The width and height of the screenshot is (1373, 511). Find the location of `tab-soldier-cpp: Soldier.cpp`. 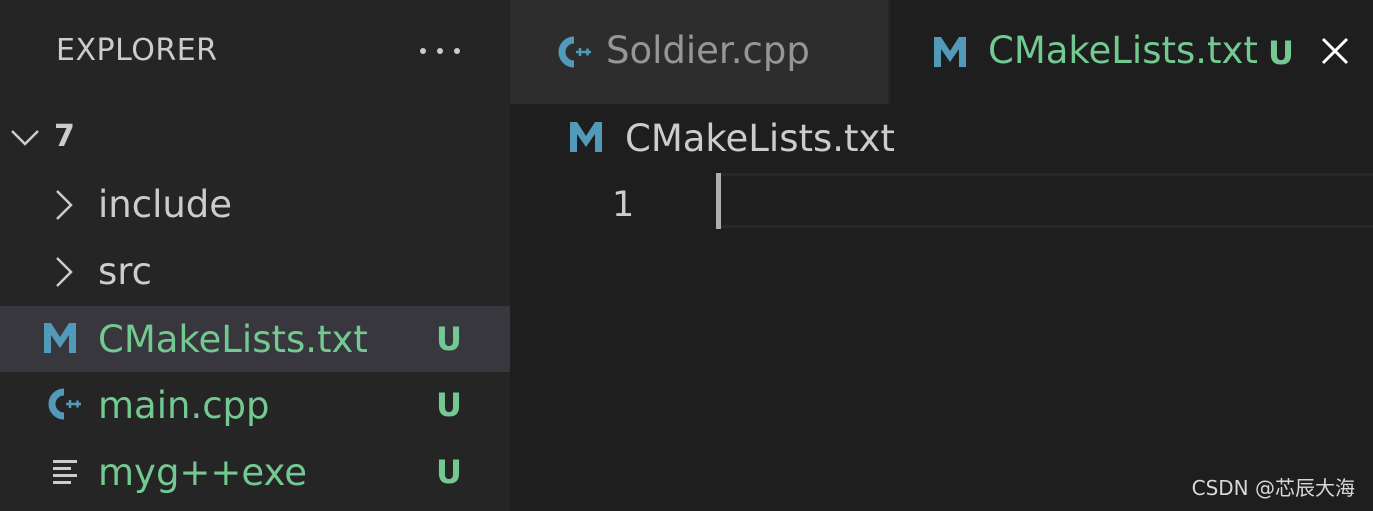

tab-soldier-cpp: Soldier.cpp is located at coordinates (699, 52).